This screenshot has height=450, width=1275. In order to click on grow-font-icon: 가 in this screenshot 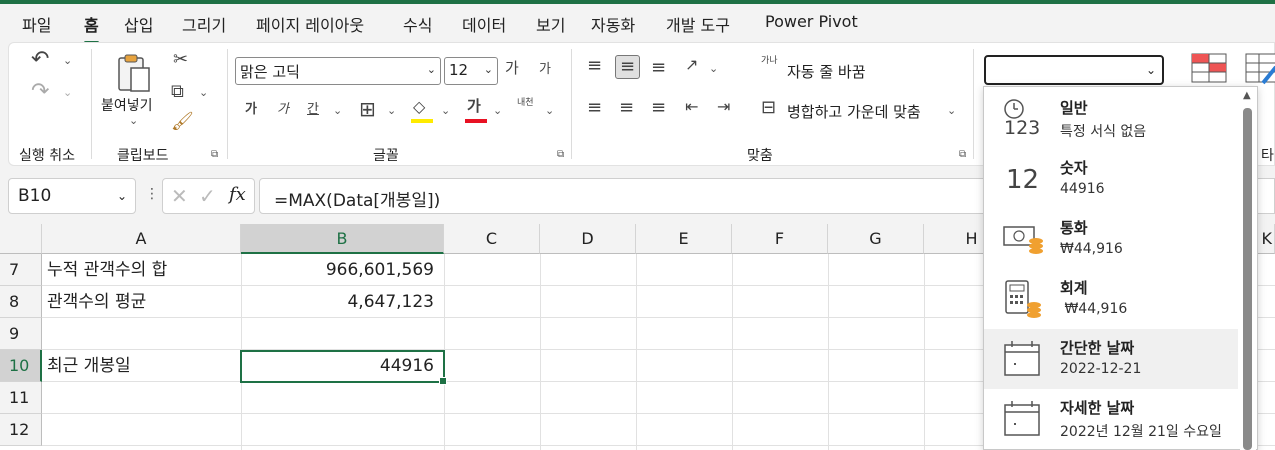, I will do `click(512, 68)`.